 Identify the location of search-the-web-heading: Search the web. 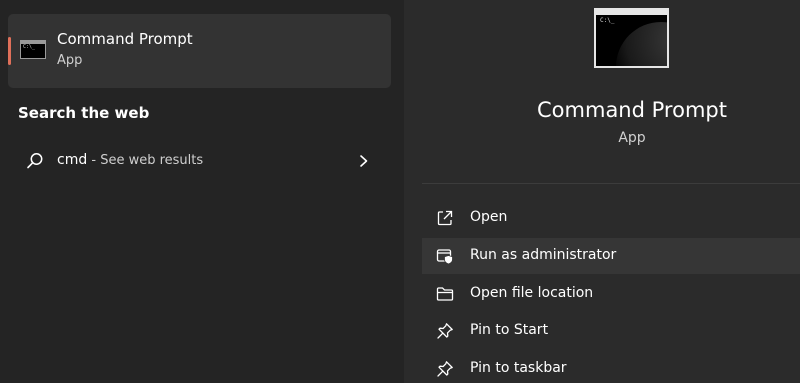
(84, 113).